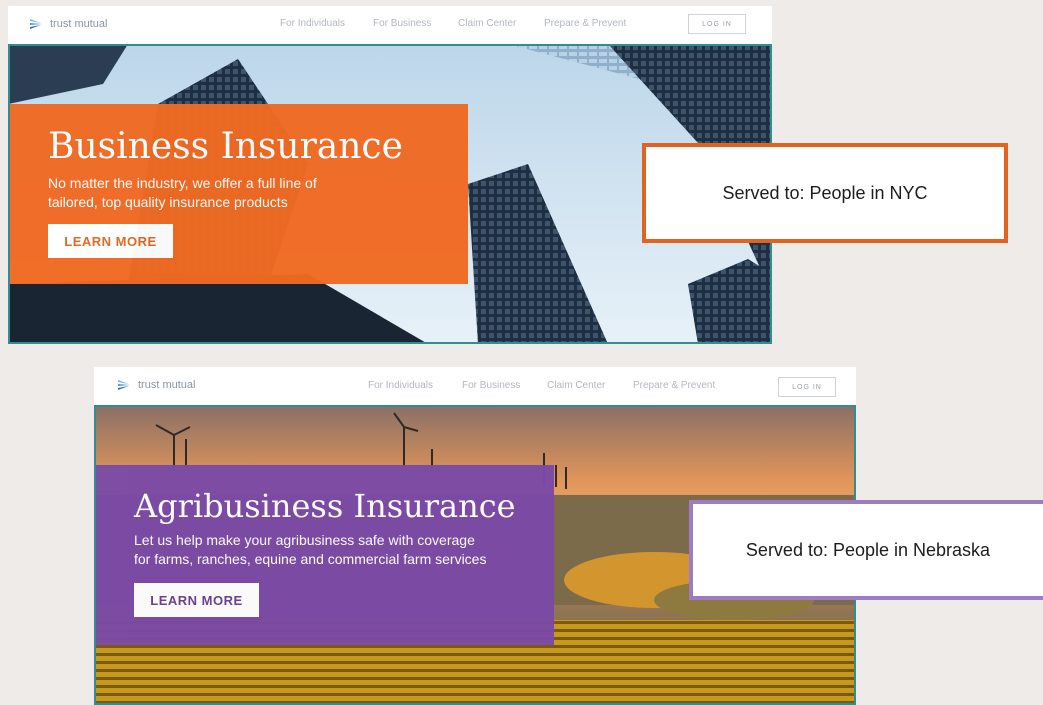 The height and width of the screenshot is (705, 1043). What do you see at coordinates (866, 550) in the screenshot?
I see `targeting-callout: Served to: People in Nebraska` at bounding box center [866, 550].